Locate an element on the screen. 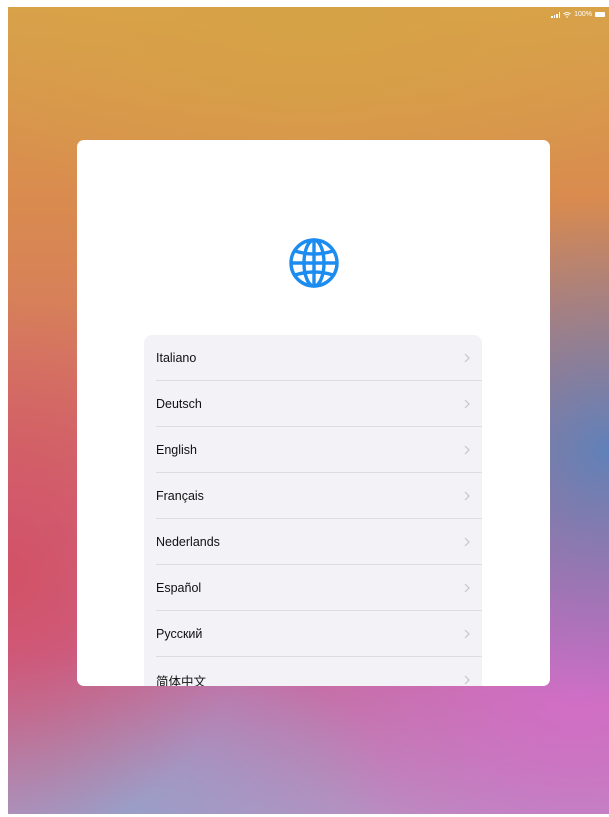 The width and height of the screenshot is (609, 817). language-label: Nederlands is located at coordinates (188, 542).